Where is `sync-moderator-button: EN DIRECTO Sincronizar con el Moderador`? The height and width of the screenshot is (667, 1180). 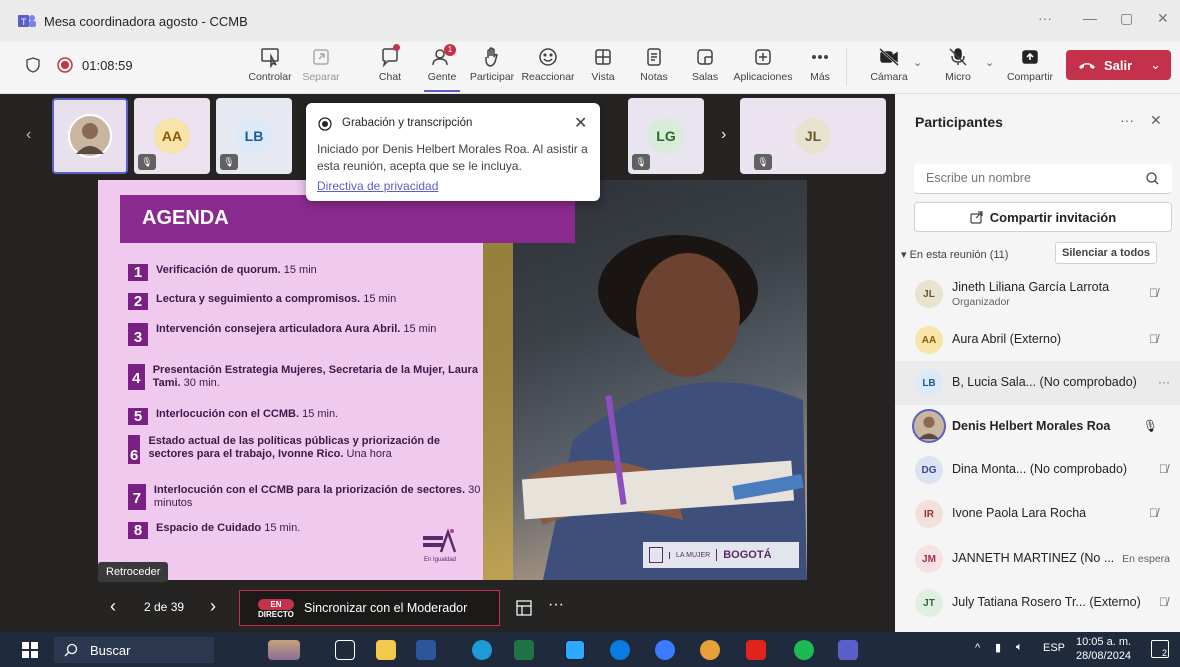
sync-moderator-button: EN DIRECTO Sincronizar con el Moderador is located at coordinates (369, 608).